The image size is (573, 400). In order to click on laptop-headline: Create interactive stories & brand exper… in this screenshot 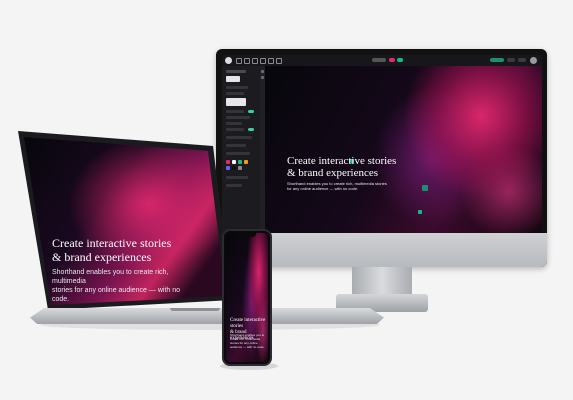, I will do `click(137, 250)`.